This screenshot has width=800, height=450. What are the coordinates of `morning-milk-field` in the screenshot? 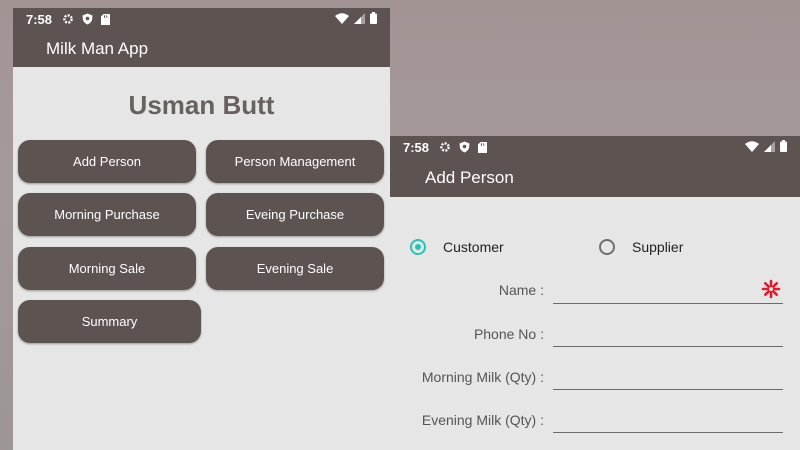 It's located at (668, 378).